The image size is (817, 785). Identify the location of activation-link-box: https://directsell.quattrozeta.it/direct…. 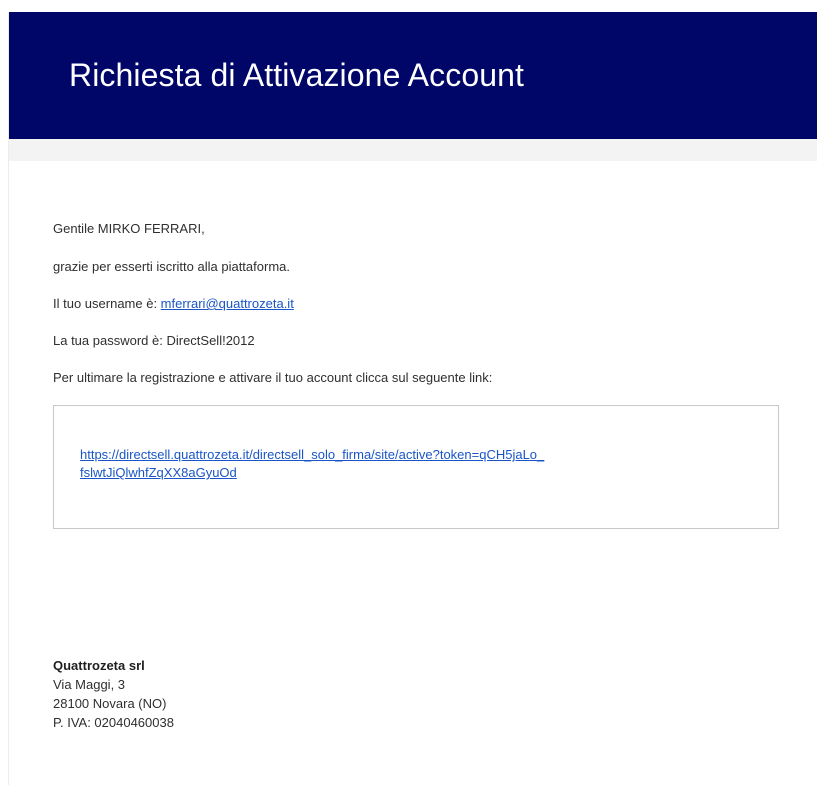
(416, 467).